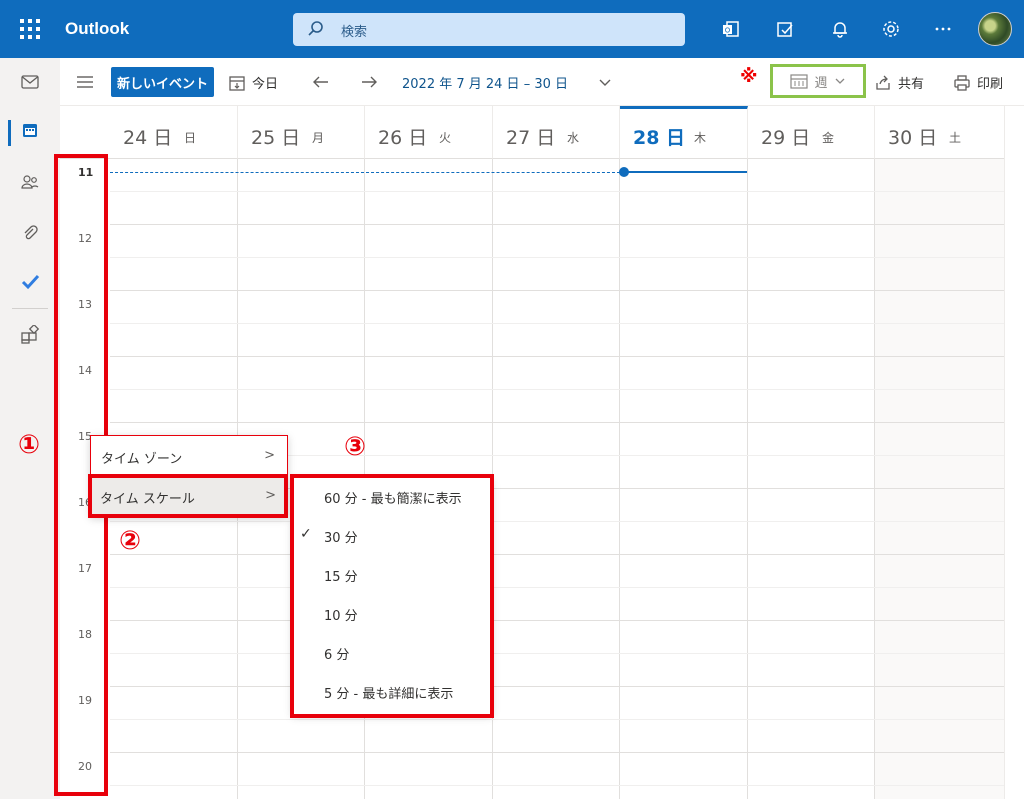  I want to click on day-header-fri: 29 日 金, so click(811, 132).